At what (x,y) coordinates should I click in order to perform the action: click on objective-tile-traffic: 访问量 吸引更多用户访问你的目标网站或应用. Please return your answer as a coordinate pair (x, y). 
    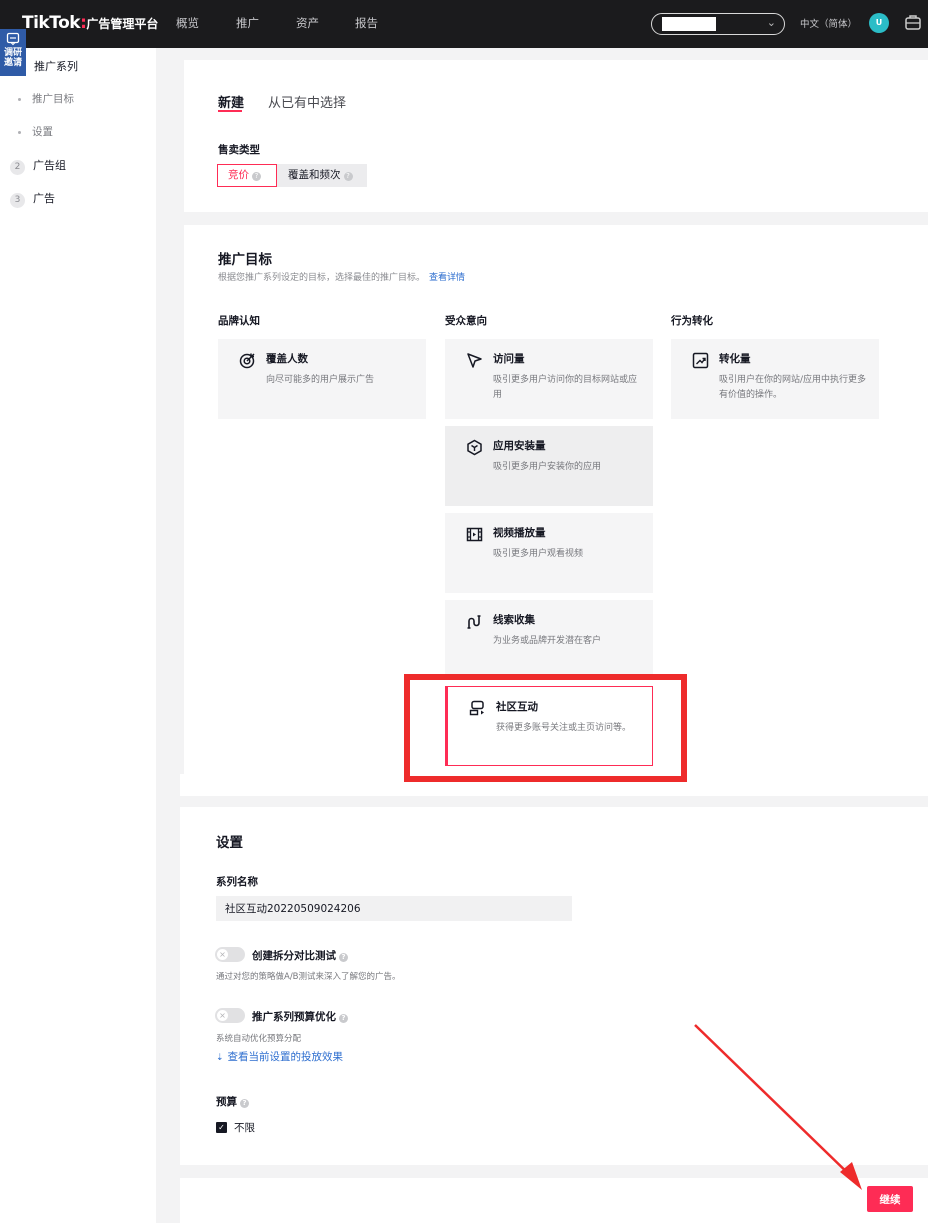
    Looking at the image, I should click on (549, 379).